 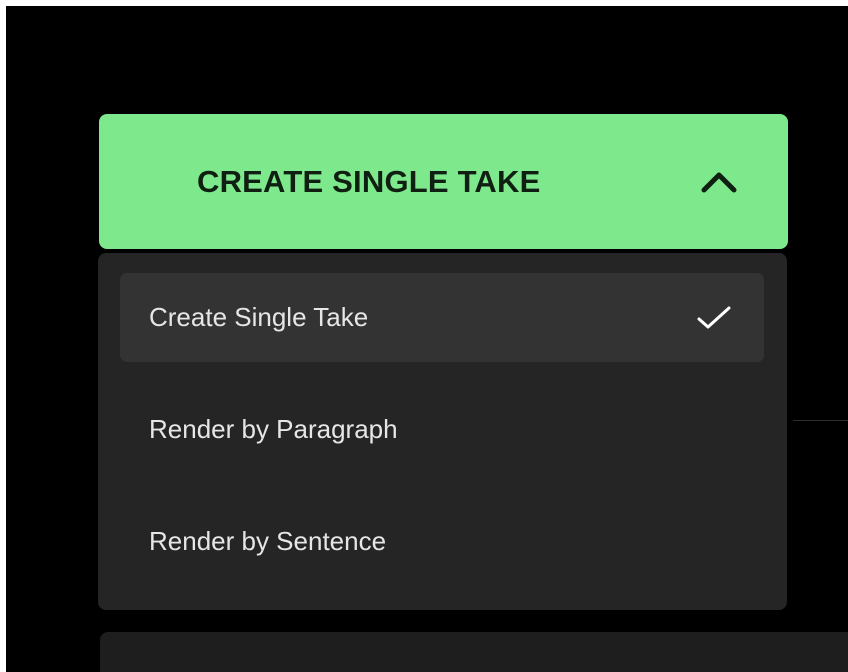 What do you see at coordinates (442, 541) in the screenshot?
I see `menu-item-render-by-sentence: Render by Sentence` at bounding box center [442, 541].